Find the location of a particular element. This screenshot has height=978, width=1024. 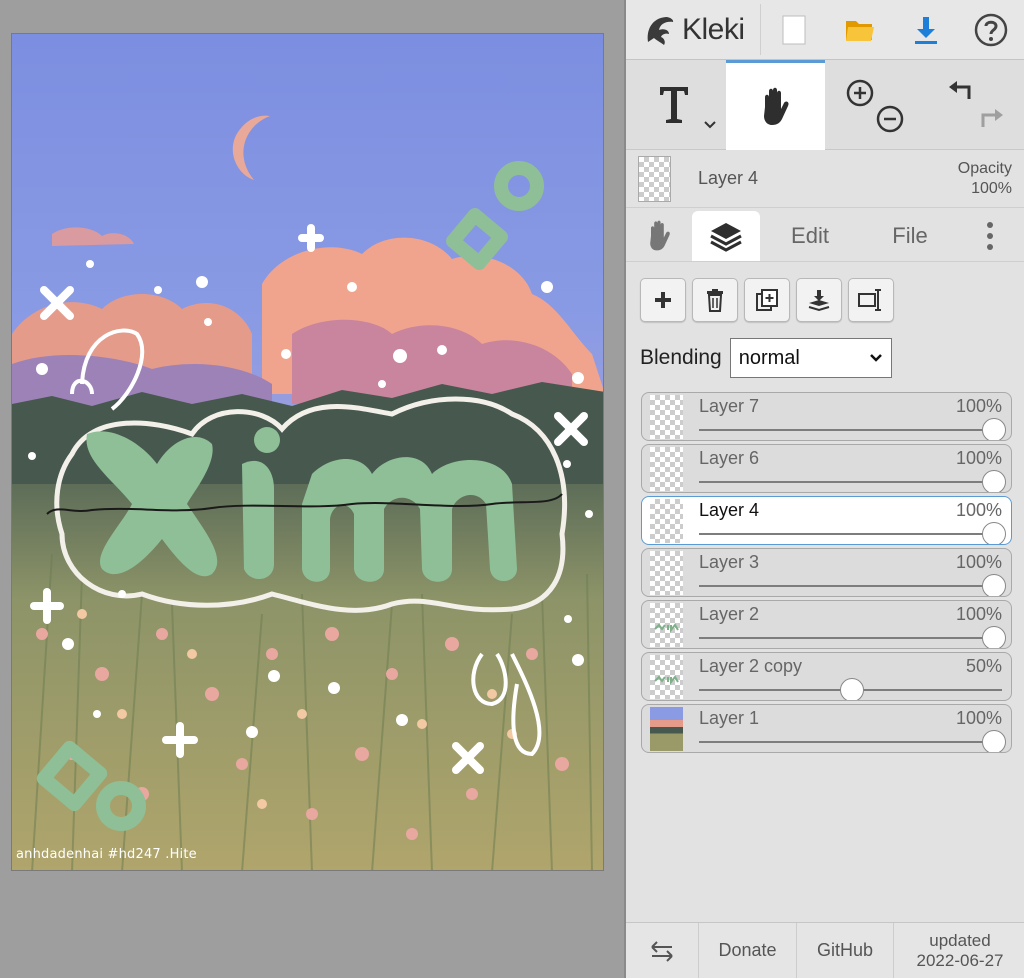

opacity-value: 100% is located at coordinates (991, 188).